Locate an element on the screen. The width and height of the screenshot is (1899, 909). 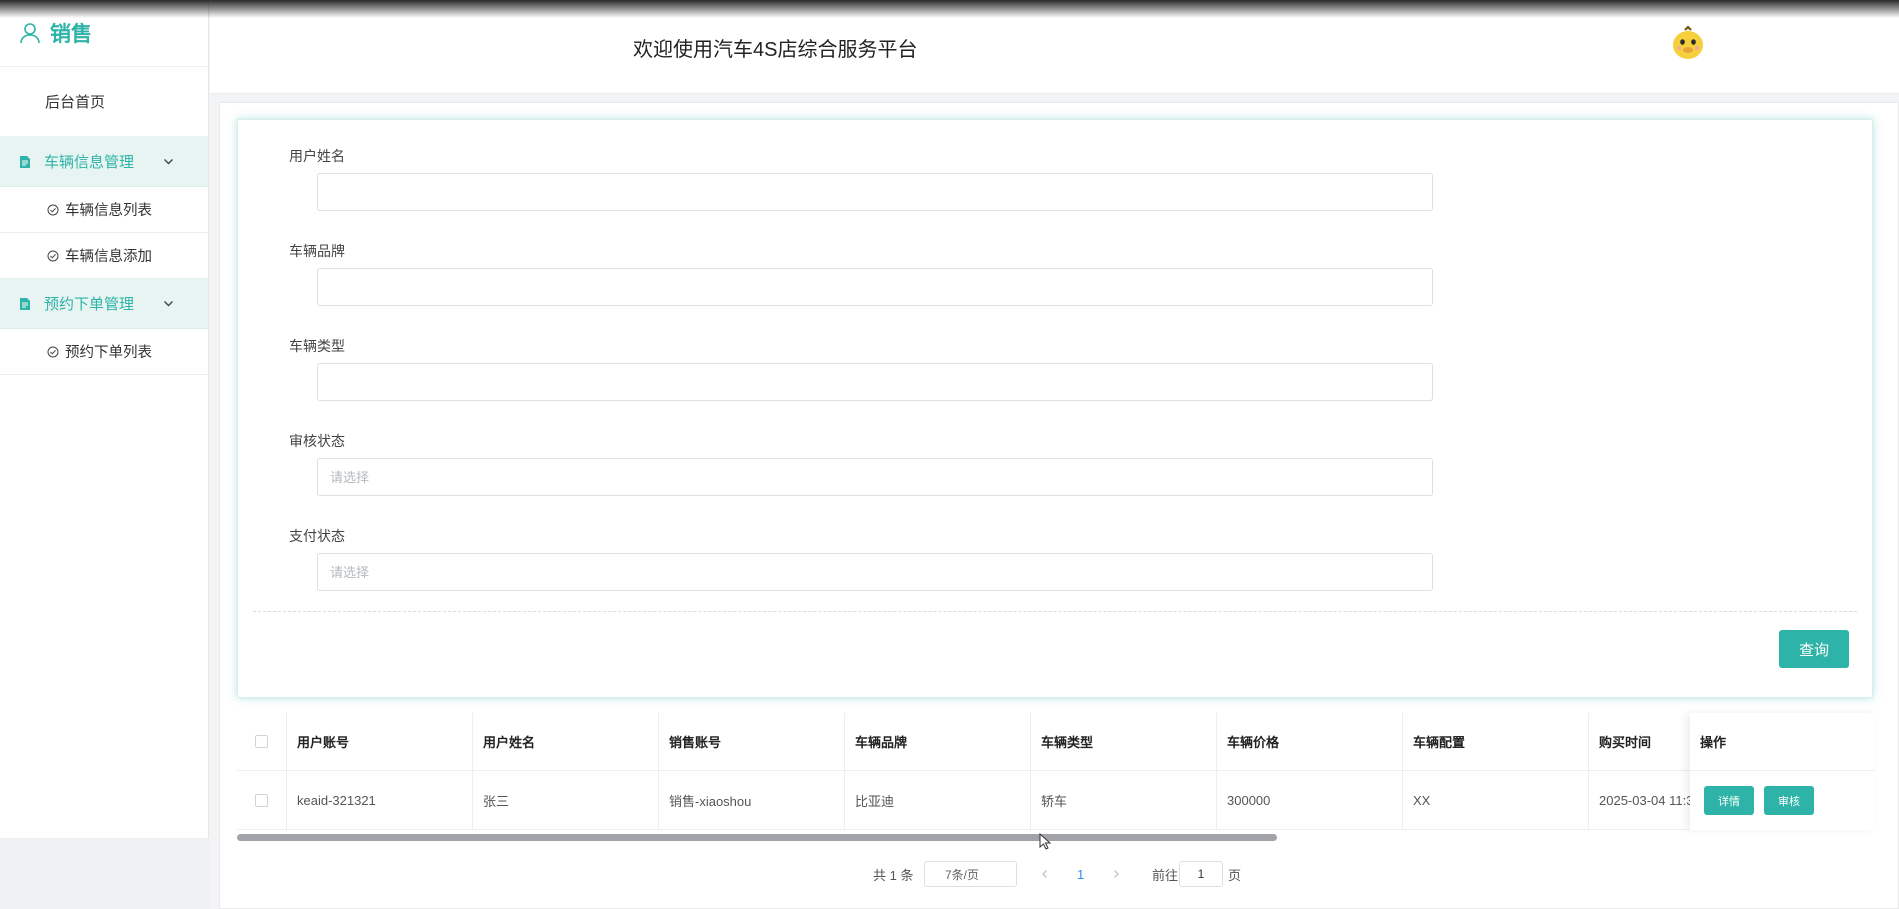
column-header: 车辆价格 is located at coordinates (1310, 741).